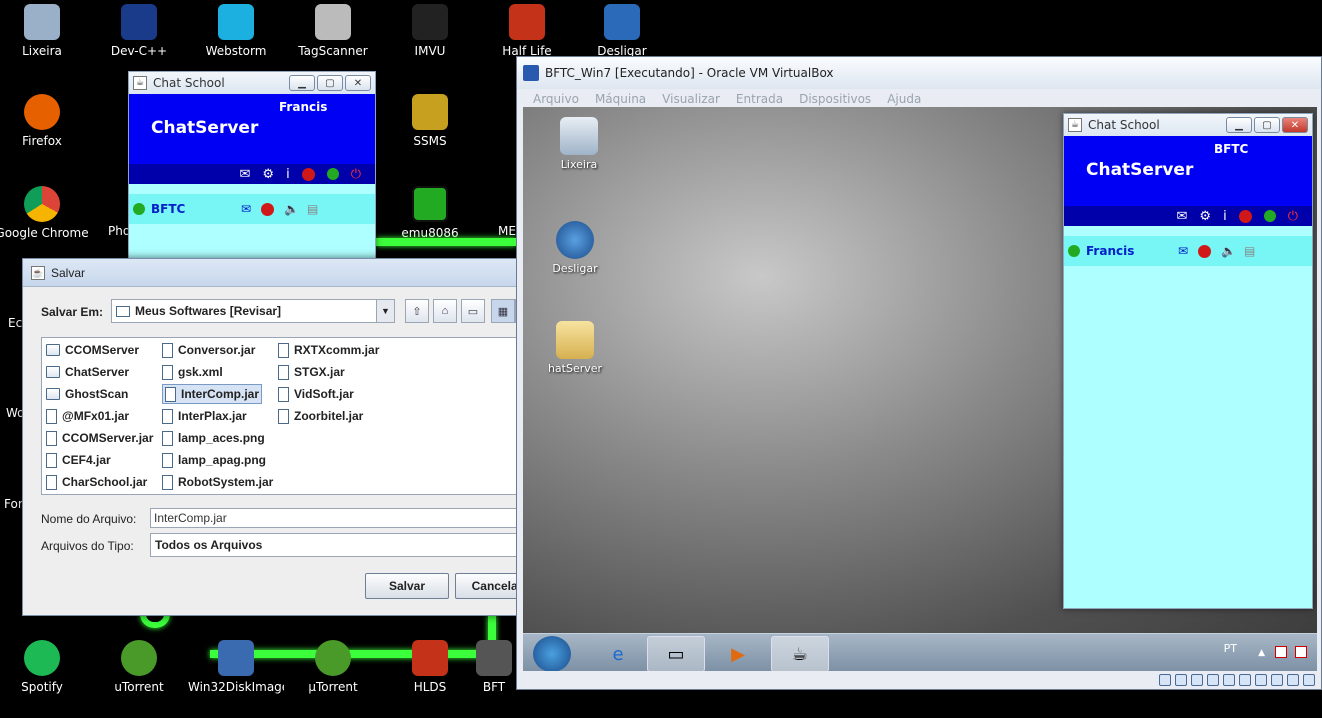 Image resolution: width=1322 pixels, height=718 pixels. Describe the element at coordinates (213, 438) in the screenshot. I see `file-item: lamp_aces.png` at that location.